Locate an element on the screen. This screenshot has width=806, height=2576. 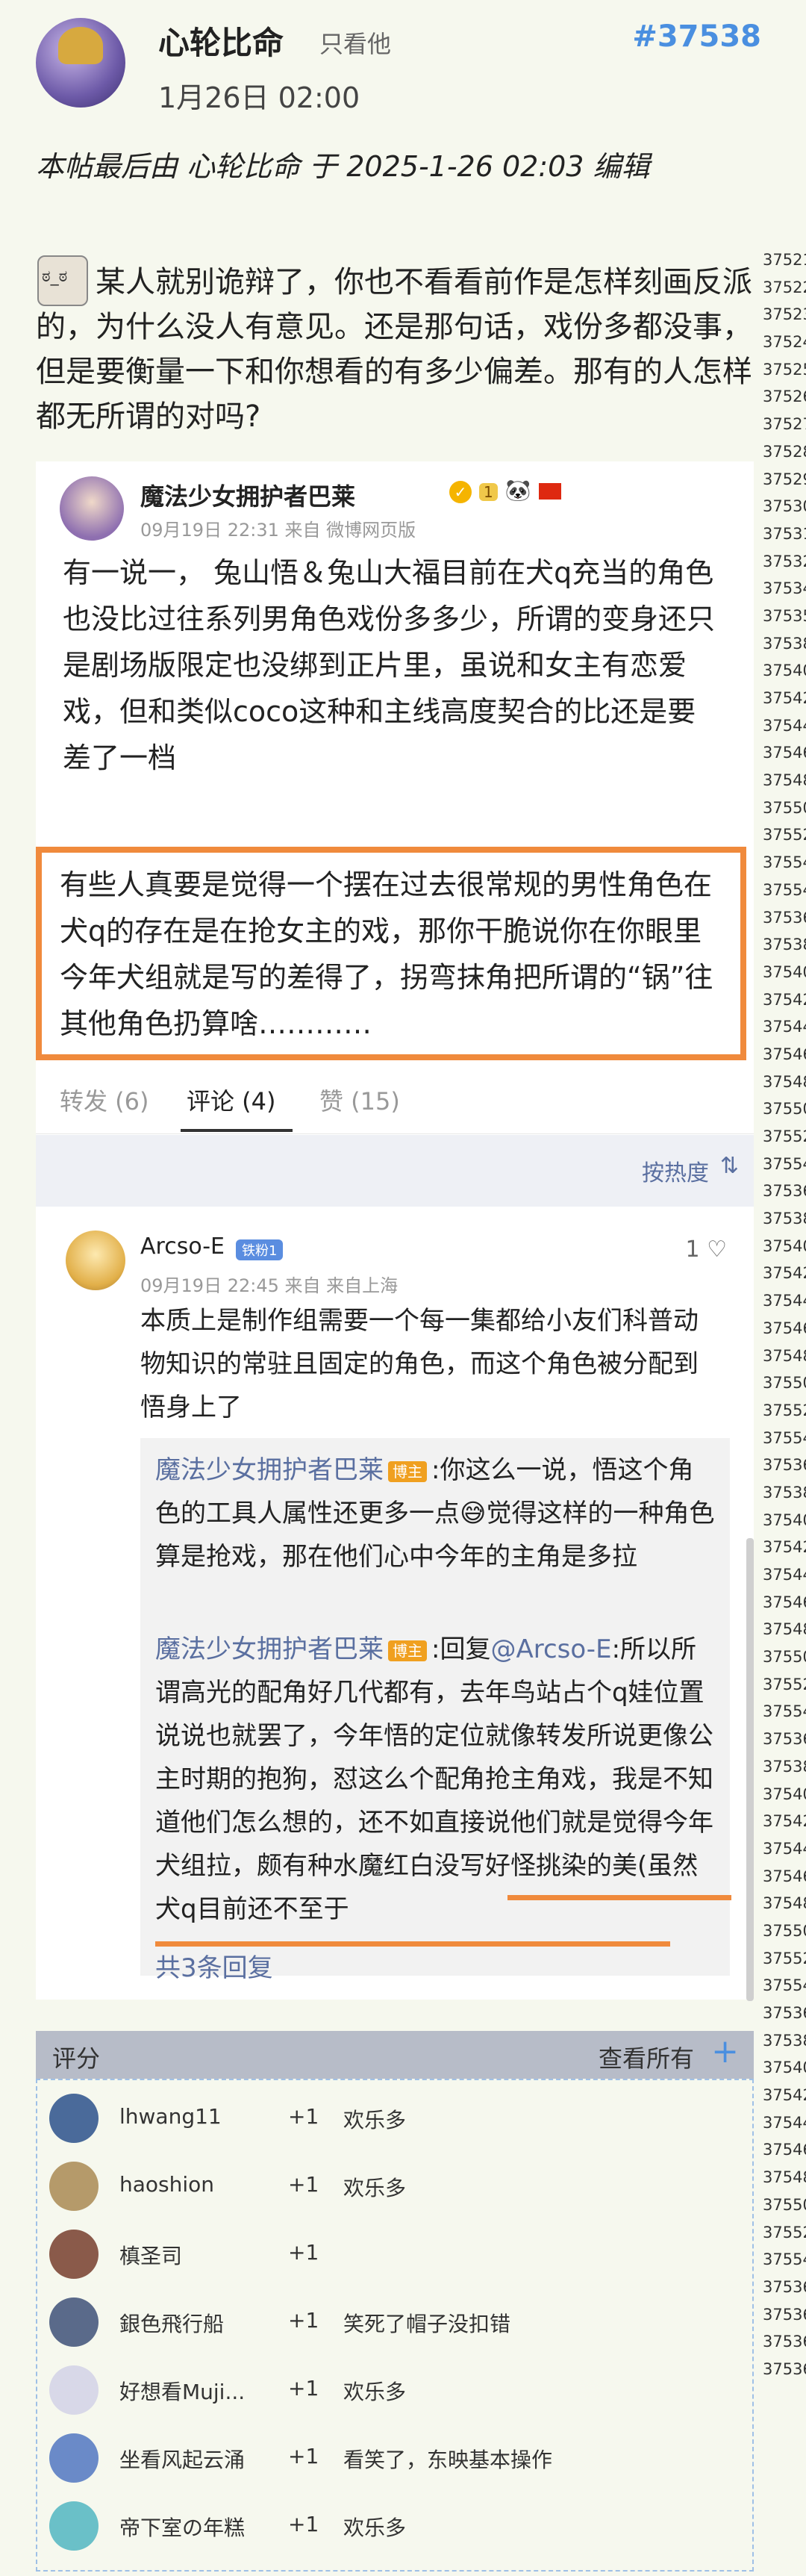
reply-1-author: 魔法少女拥护者巴莱 is located at coordinates (269, 1470).